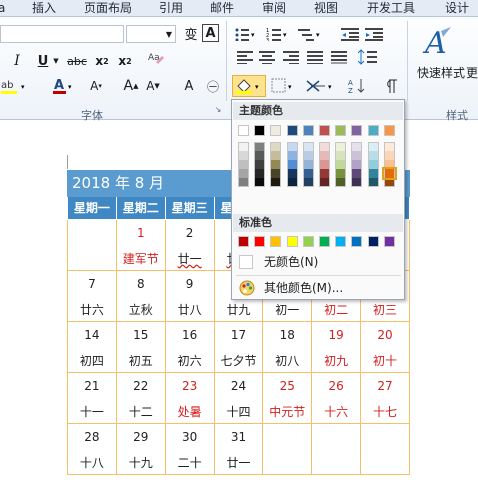  Describe the element at coordinates (245, 34) in the screenshot. I see `bullets-icon: ▾` at that location.